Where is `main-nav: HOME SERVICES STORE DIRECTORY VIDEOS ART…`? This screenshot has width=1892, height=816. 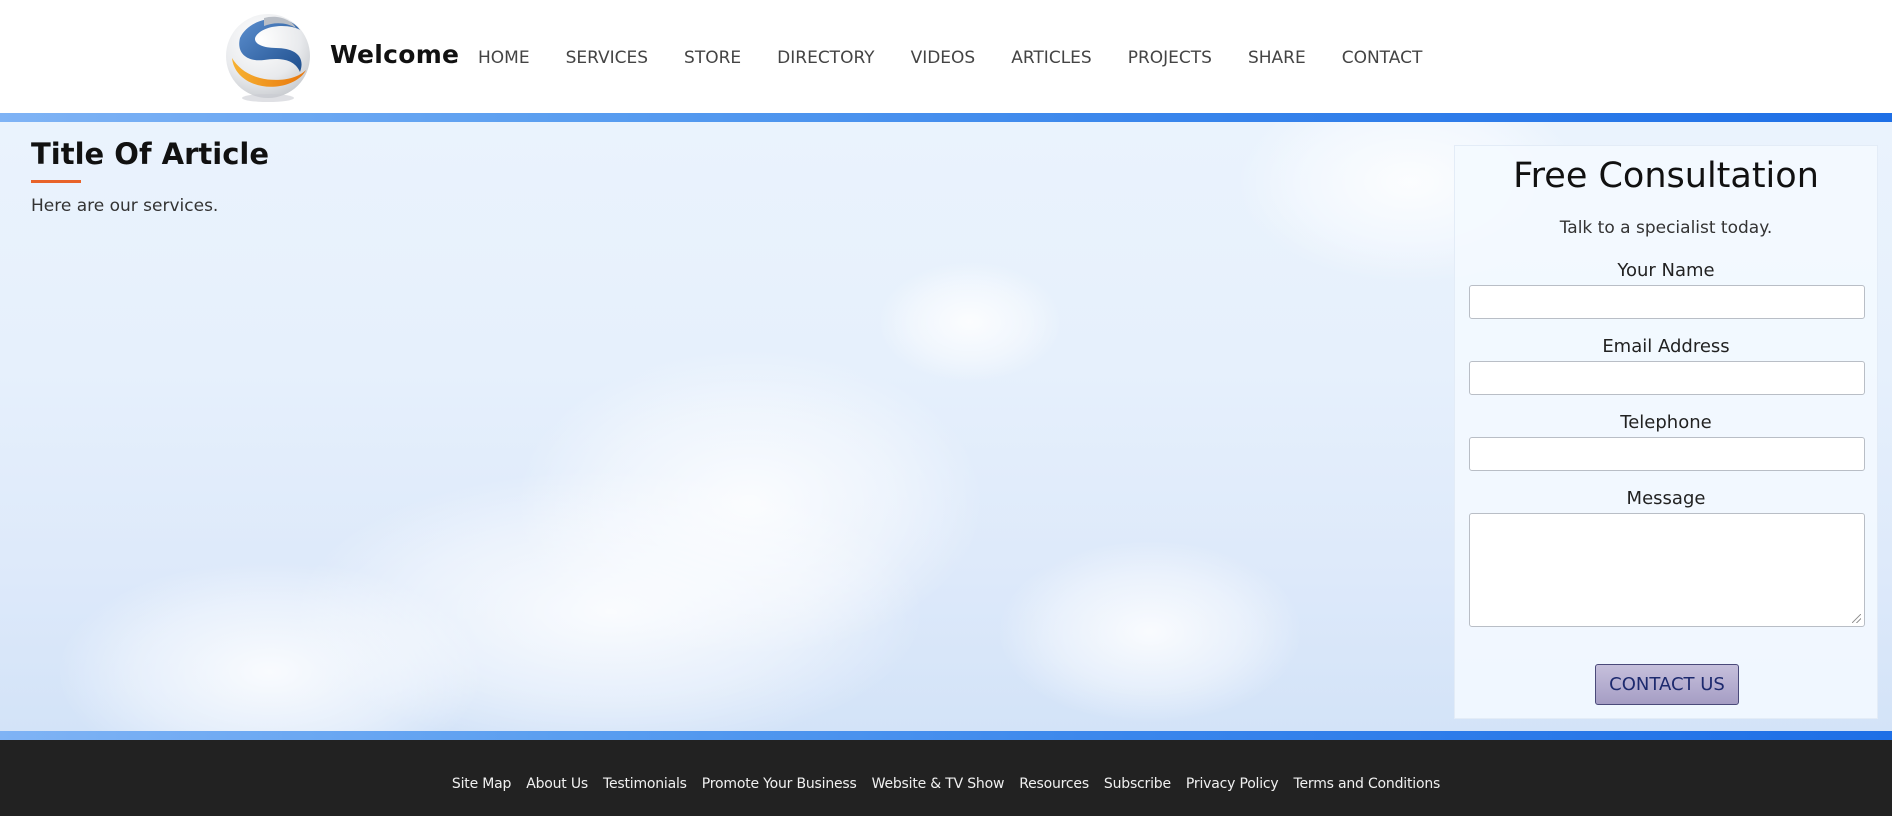 main-nav: HOME SERVICES STORE DIRECTORY VIDEOS ART… is located at coordinates (968, 58).